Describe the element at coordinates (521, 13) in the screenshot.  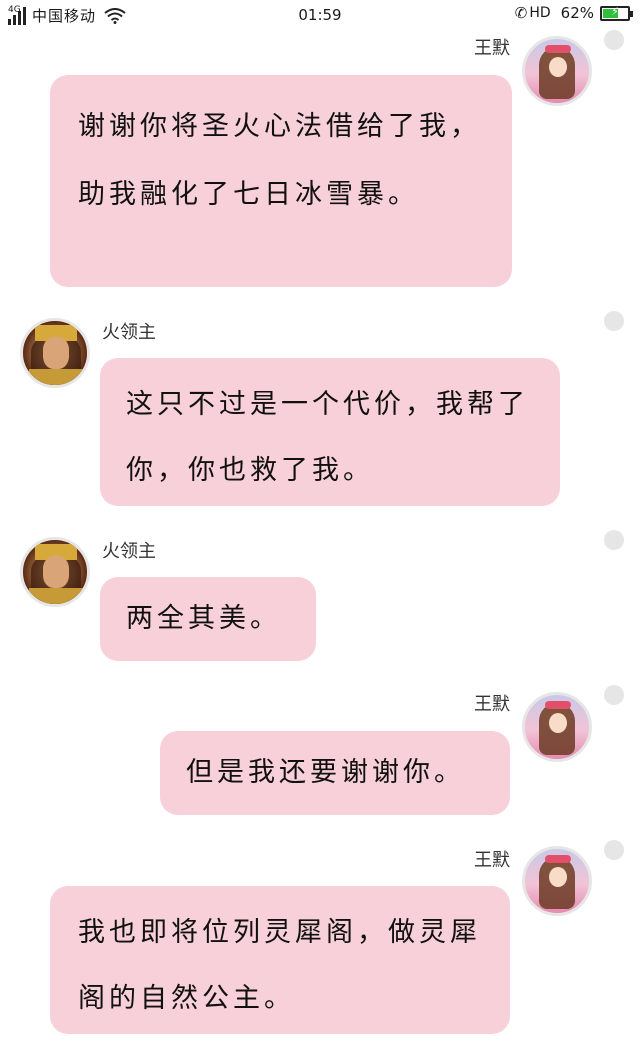
I see `phone-icon: ✆` at that location.